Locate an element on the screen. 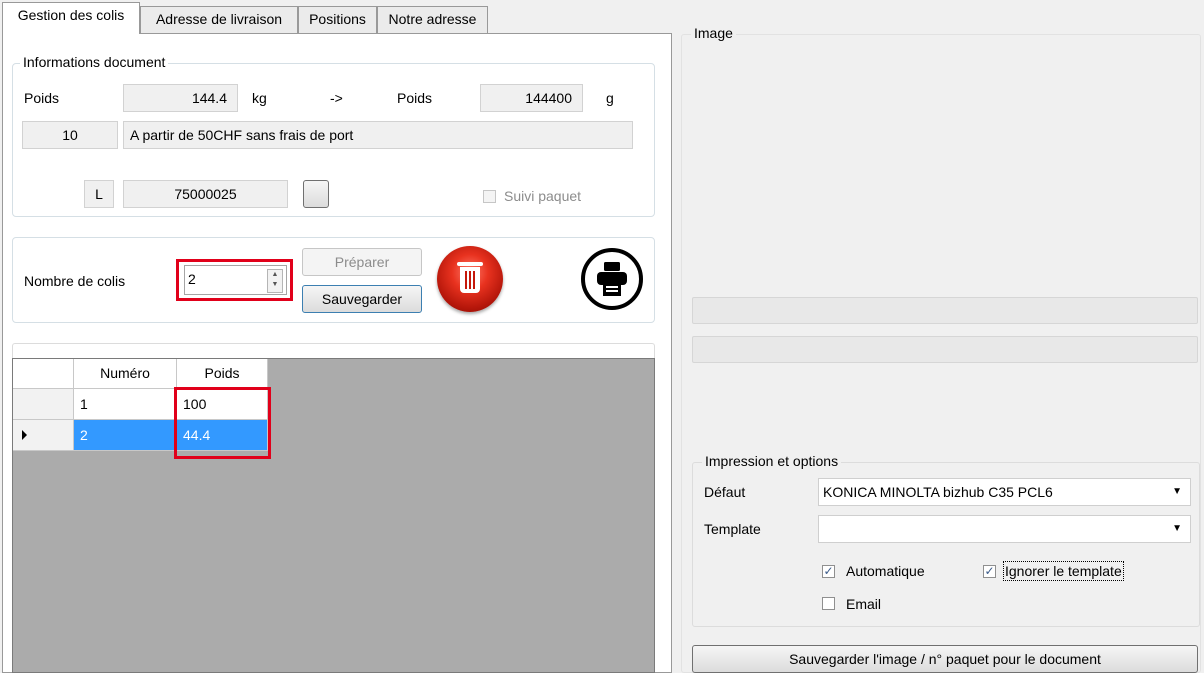 The image size is (1204, 673). trash-icon is located at coordinates (470, 278).